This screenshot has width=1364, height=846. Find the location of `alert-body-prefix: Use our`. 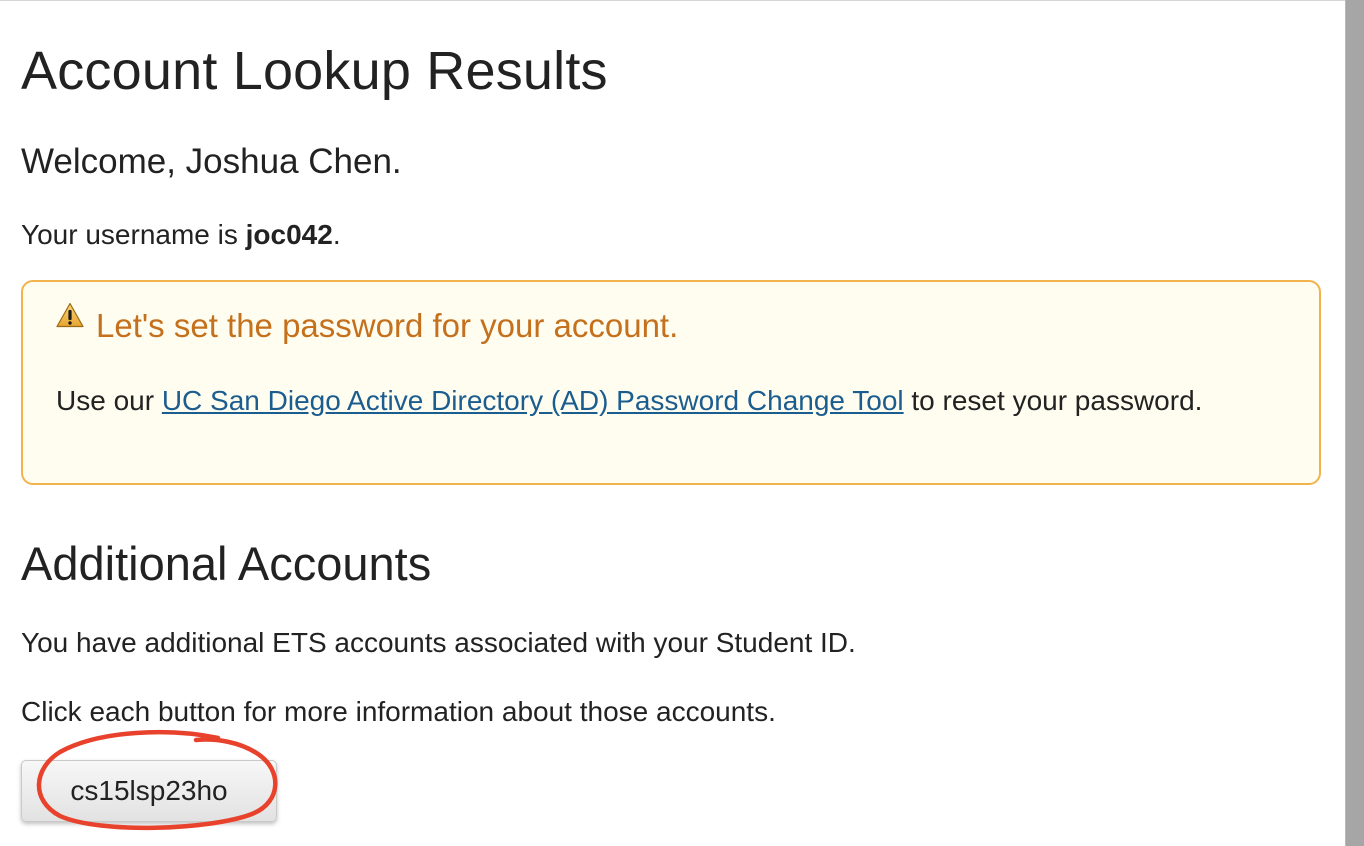

alert-body-prefix: Use our is located at coordinates (109, 400).